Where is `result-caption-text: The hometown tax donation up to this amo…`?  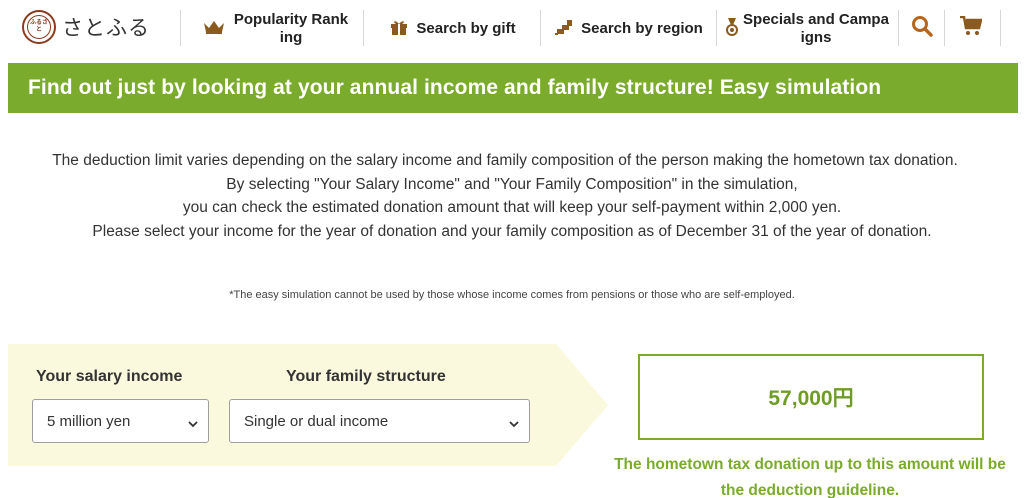 result-caption-text: The hometown tax donation up to this amo… is located at coordinates (810, 477).